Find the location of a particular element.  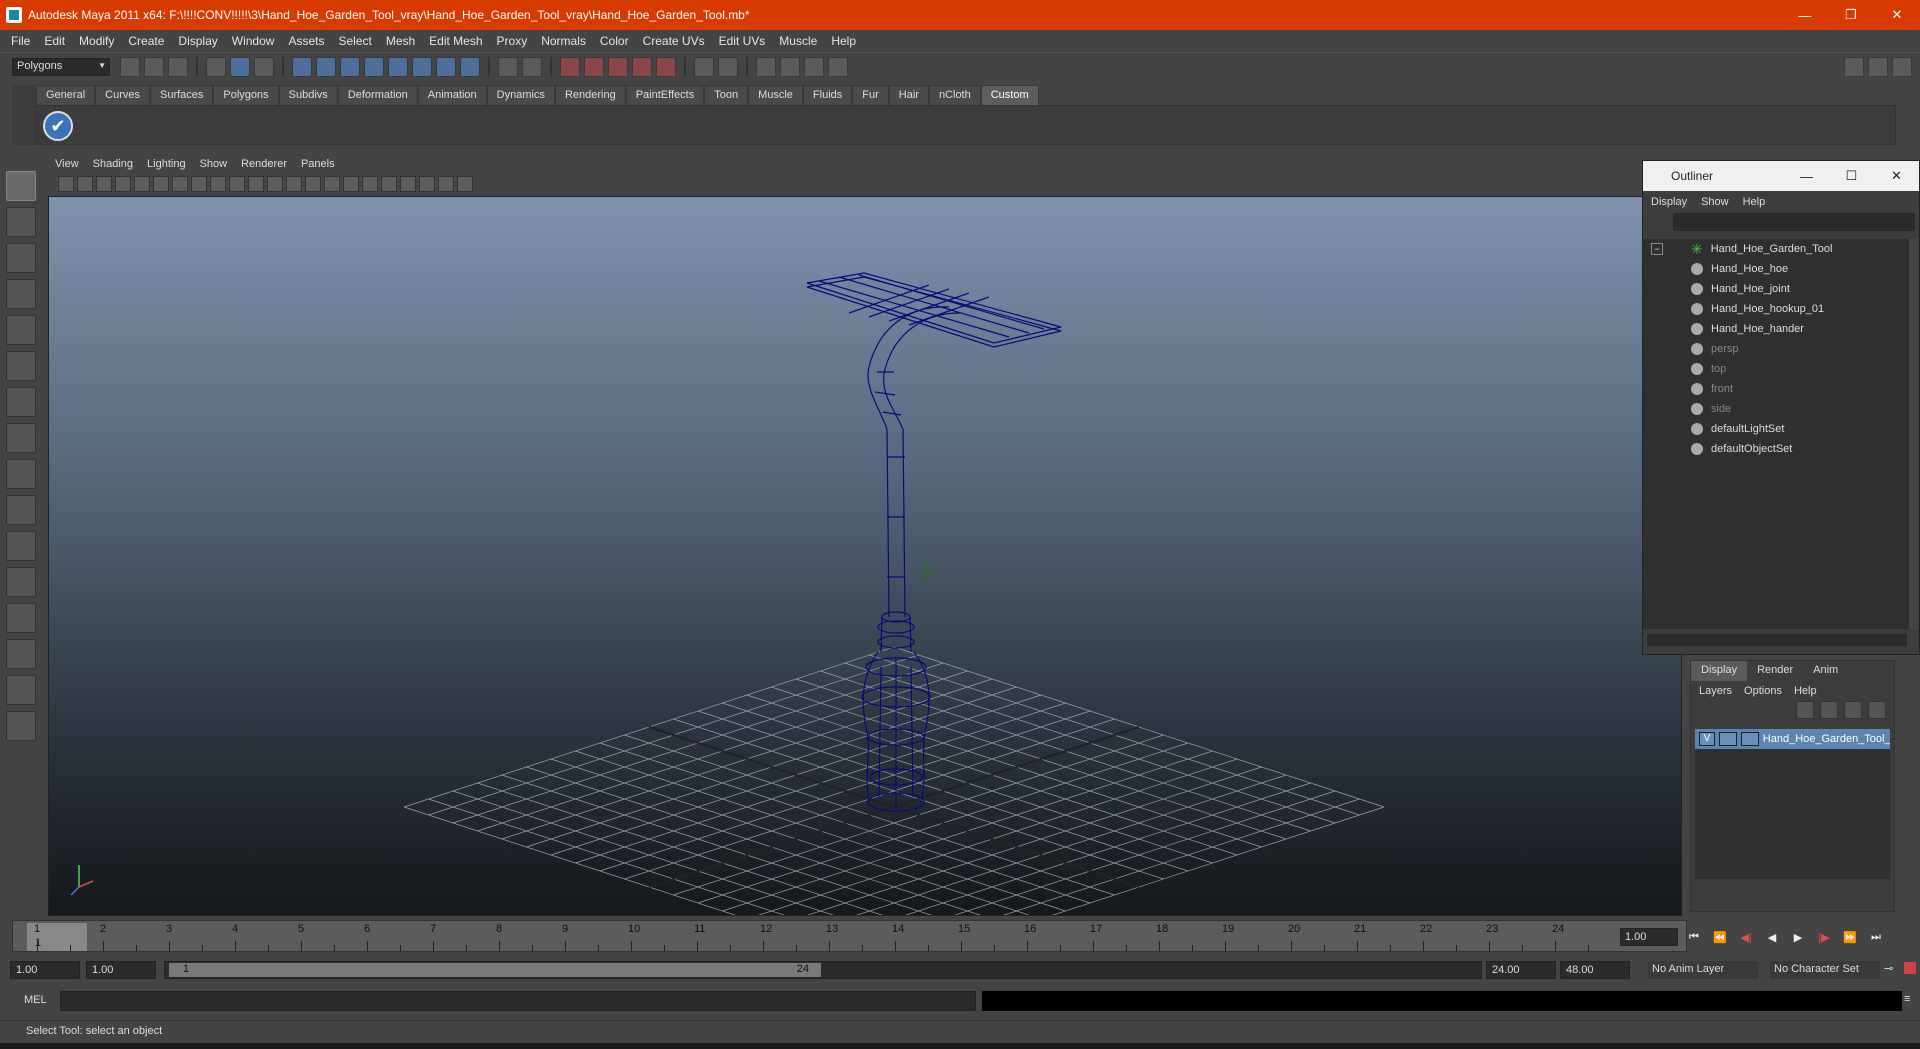

scale-tool-icon is located at coordinates (21, 366).